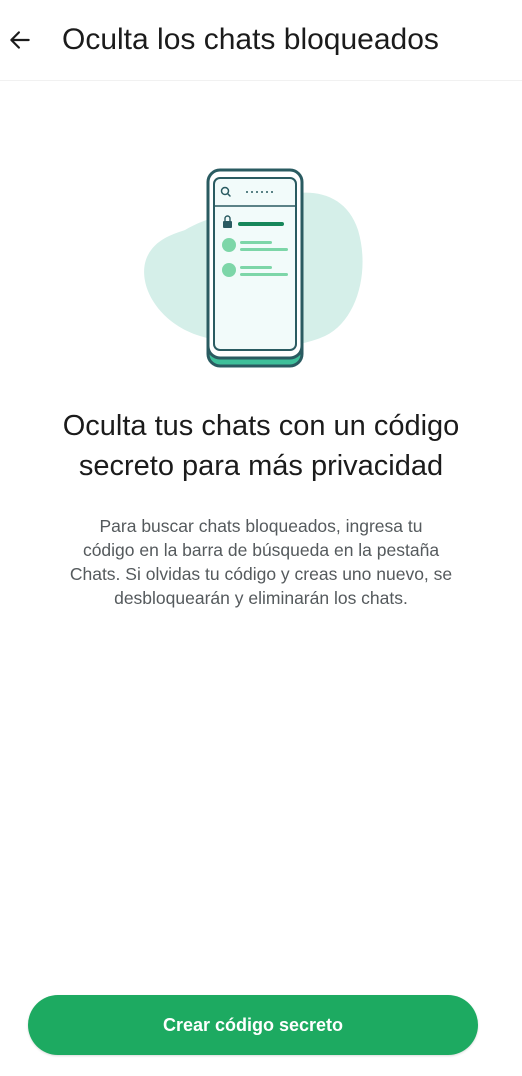 The image size is (522, 1076). I want to click on arrow-left-icon, so click(20, 40).